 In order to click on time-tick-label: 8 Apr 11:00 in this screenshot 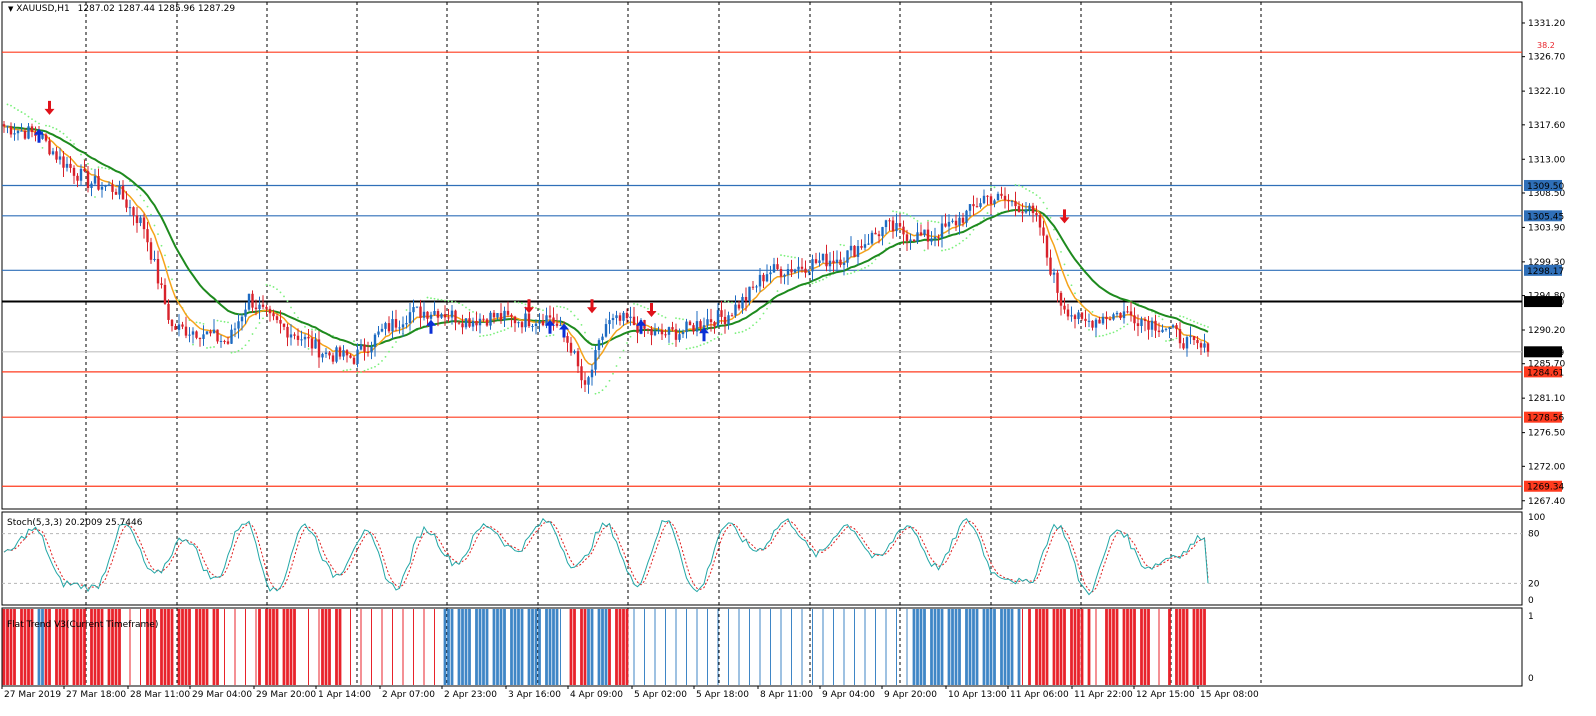, I will do `click(786, 695)`.